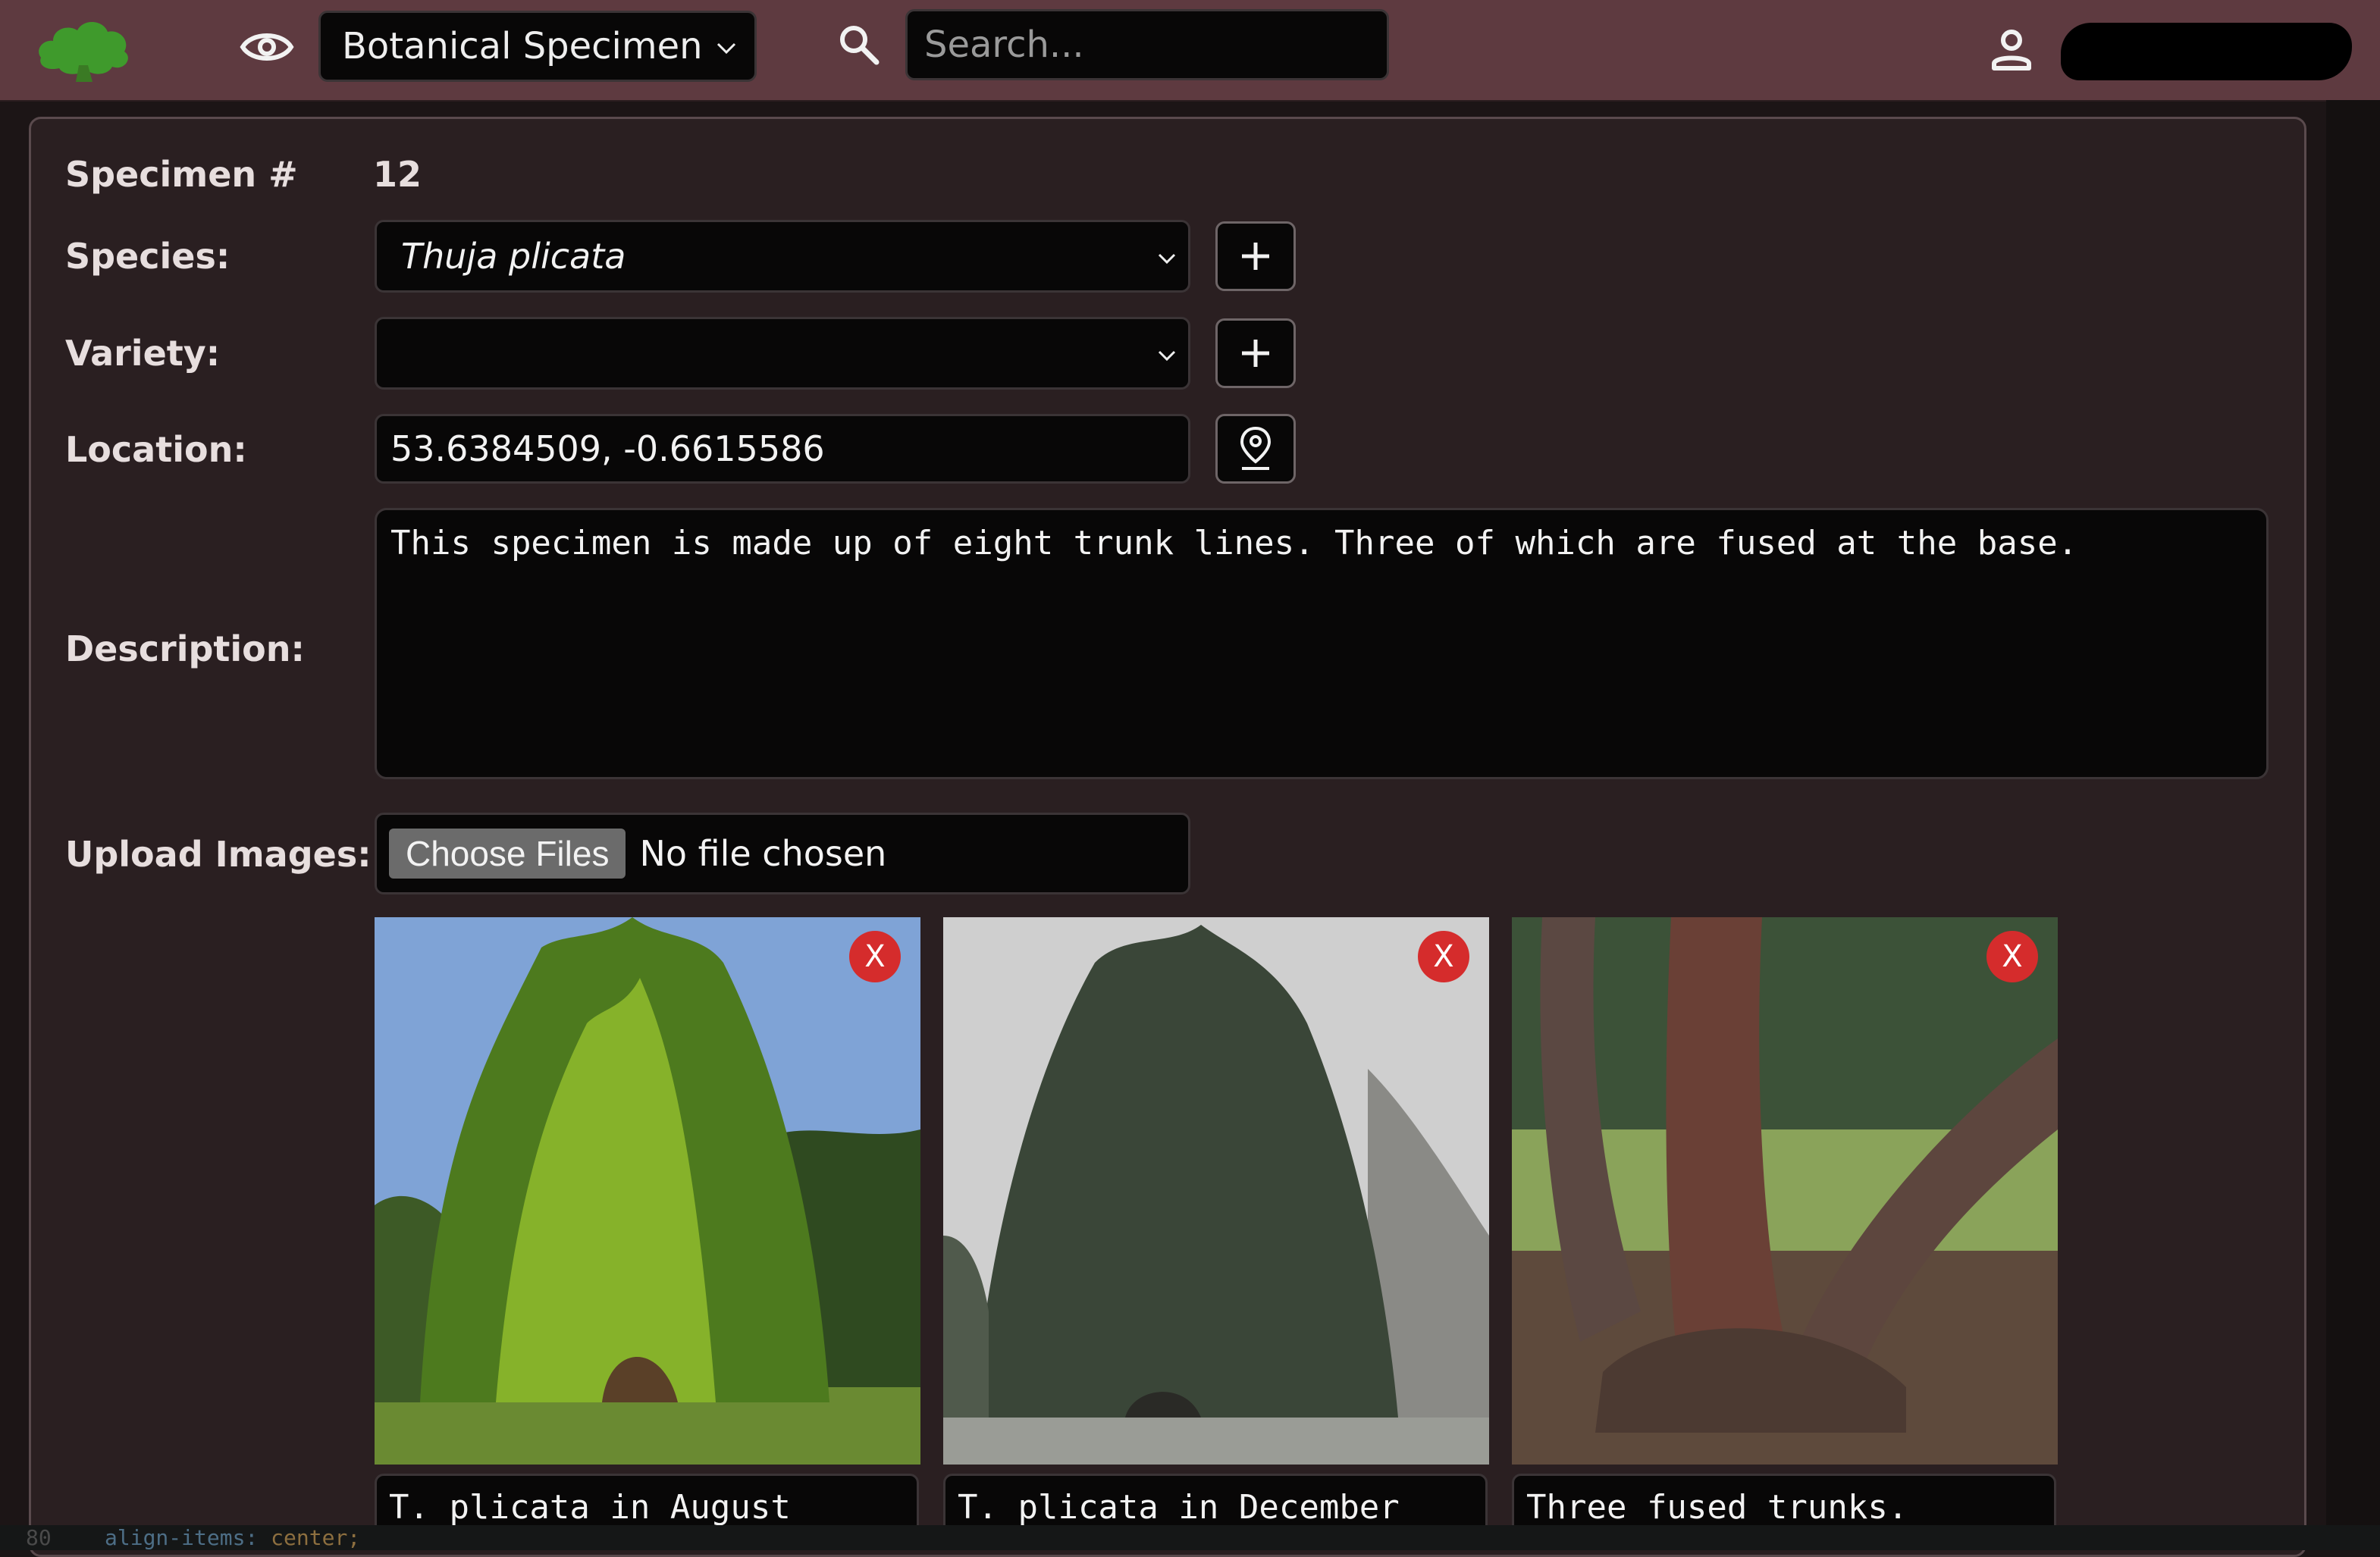  What do you see at coordinates (763, 853) in the screenshot?
I see `no-file-chosen-text: No file chosen` at bounding box center [763, 853].